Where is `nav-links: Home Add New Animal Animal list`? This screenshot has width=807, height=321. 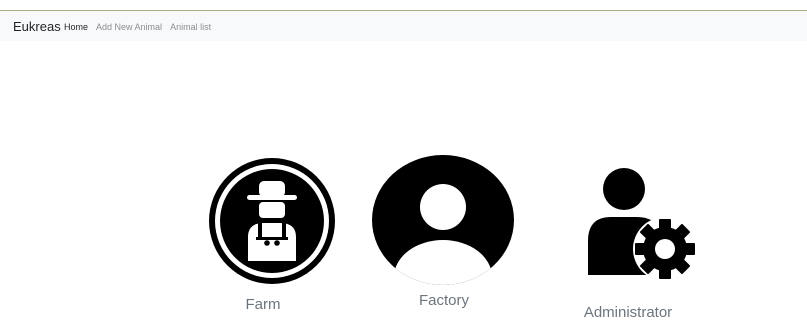
nav-links: Home Add New Animal Animal list is located at coordinates (137, 27).